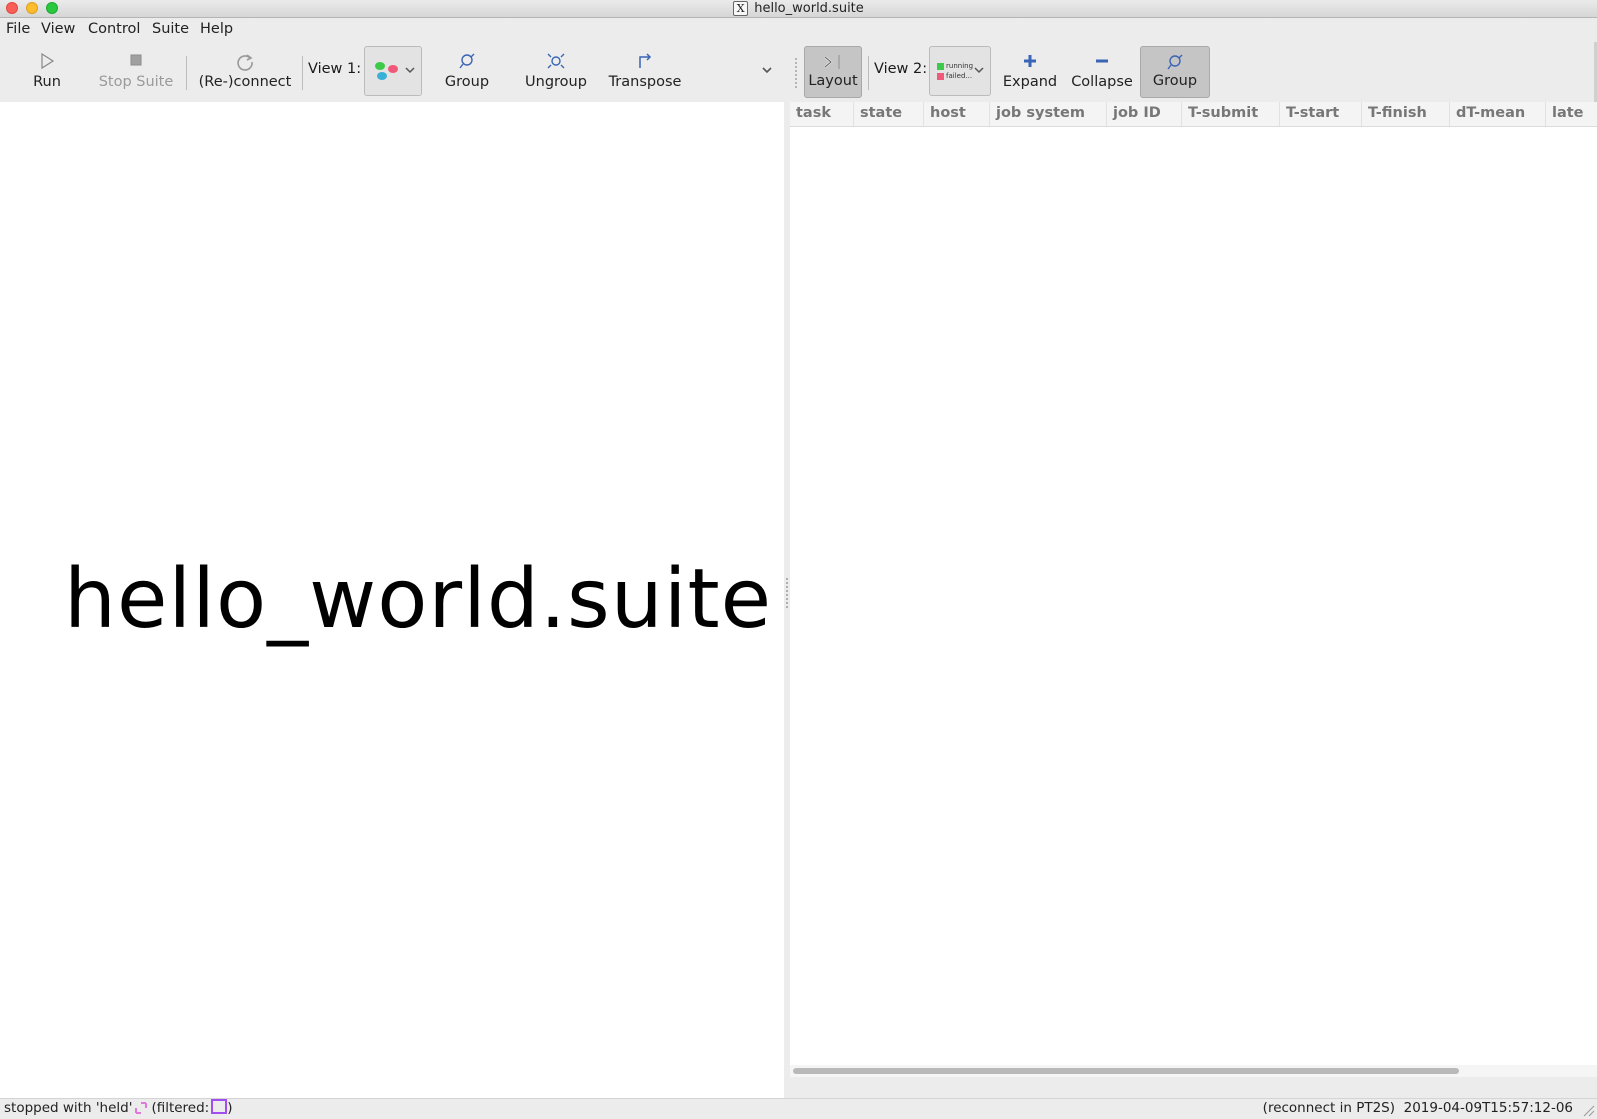 The height and width of the screenshot is (1119, 1597). Describe the element at coordinates (940, 66) in the screenshot. I see `running-swatch` at that location.